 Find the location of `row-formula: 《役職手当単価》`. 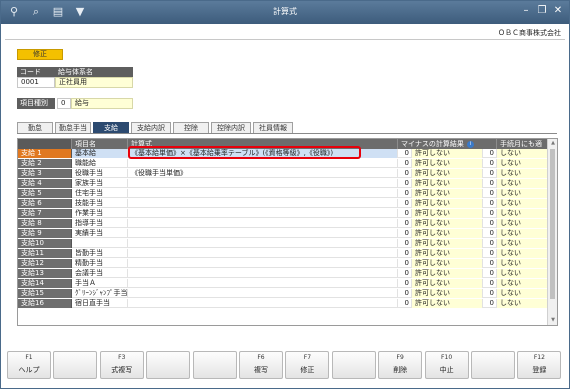

row-formula: 《役職手当単価》 is located at coordinates (263, 173).